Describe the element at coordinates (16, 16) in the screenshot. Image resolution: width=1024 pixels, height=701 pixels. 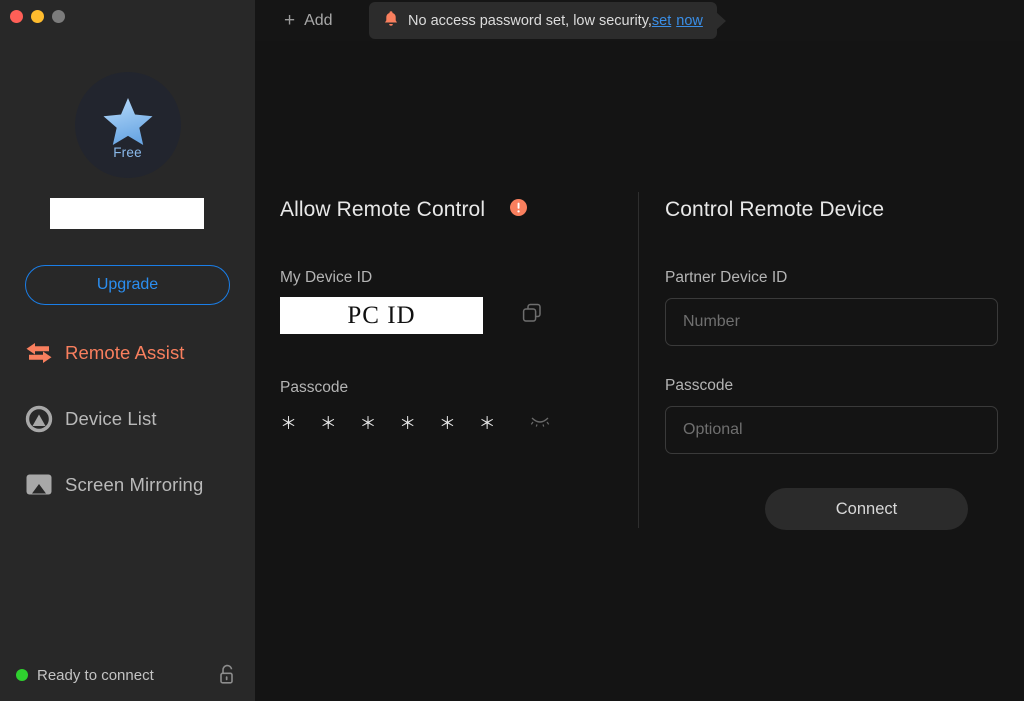
I see `close-button` at that location.